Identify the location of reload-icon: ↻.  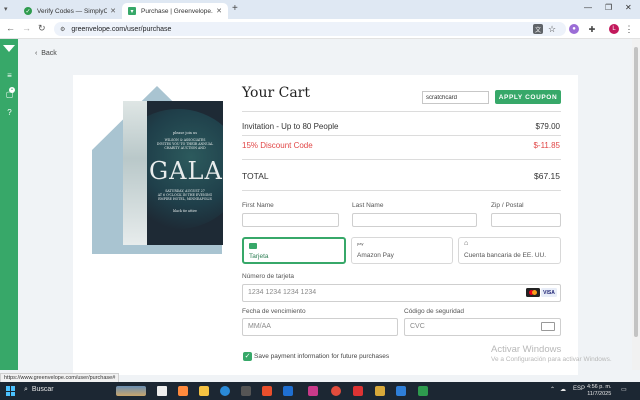
(42, 28).